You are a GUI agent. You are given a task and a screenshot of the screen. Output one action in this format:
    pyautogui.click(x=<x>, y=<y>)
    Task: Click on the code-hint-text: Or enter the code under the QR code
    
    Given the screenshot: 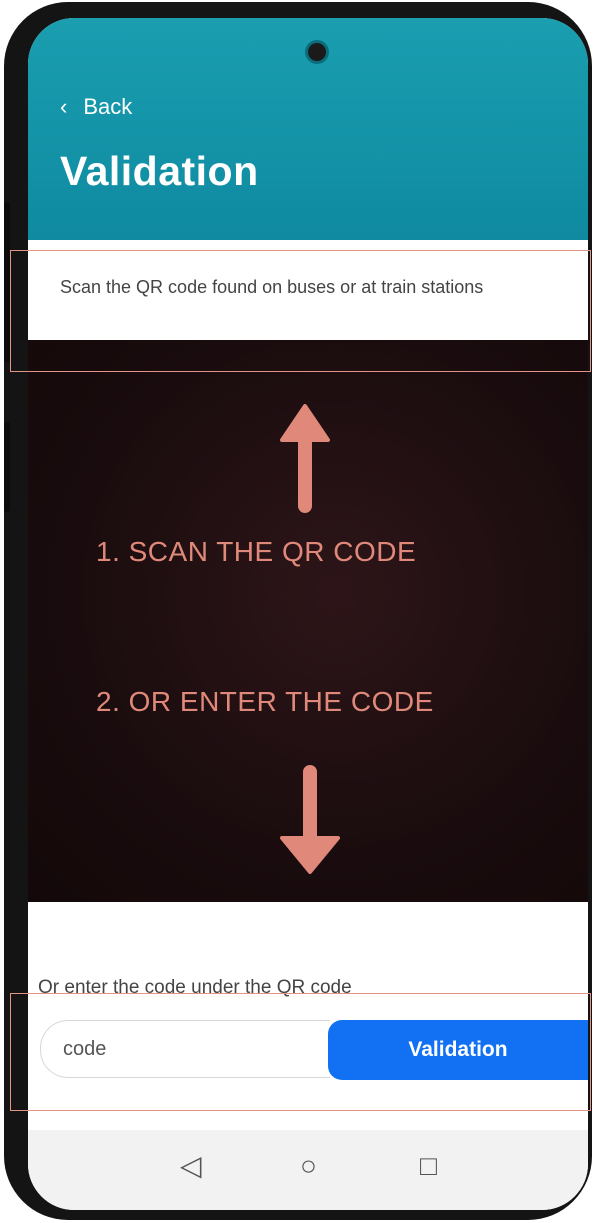 What is the action you would take?
    pyautogui.click(x=195, y=987)
    